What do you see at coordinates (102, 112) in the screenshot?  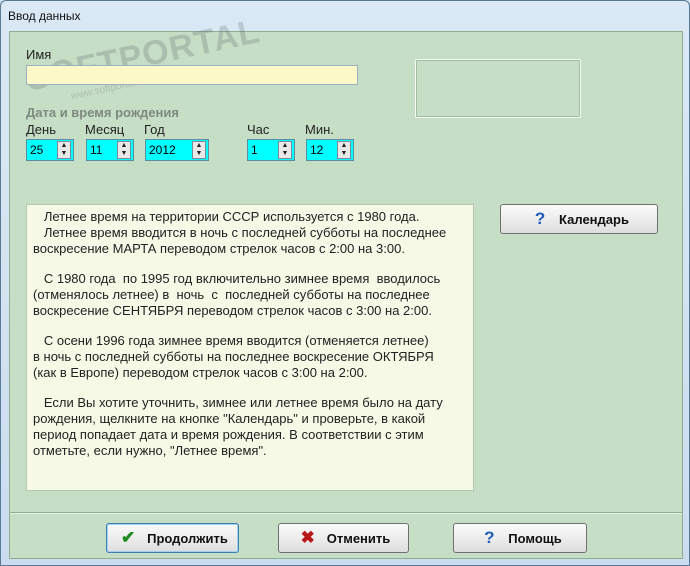 I see `datetime-label: Дата и время рождения` at bounding box center [102, 112].